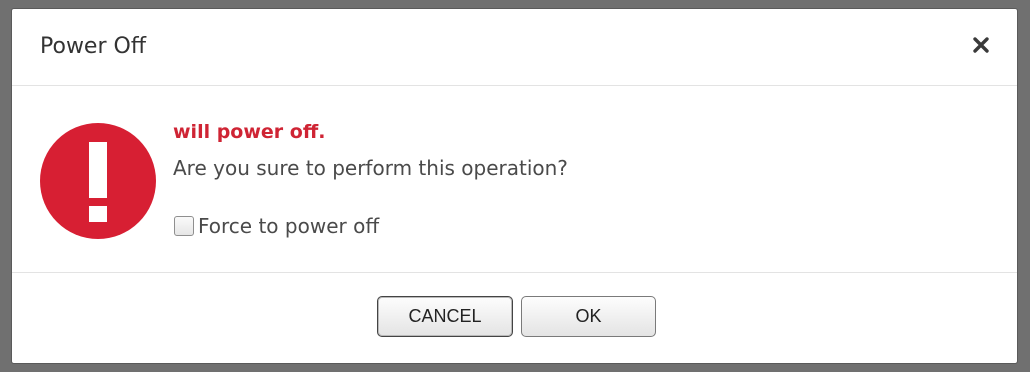 The height and width of the screenshot is (372, 1030). Describe the element at coordinates (93, 46) in the screenshot. I see `dialog-title: Power Off` at that location.